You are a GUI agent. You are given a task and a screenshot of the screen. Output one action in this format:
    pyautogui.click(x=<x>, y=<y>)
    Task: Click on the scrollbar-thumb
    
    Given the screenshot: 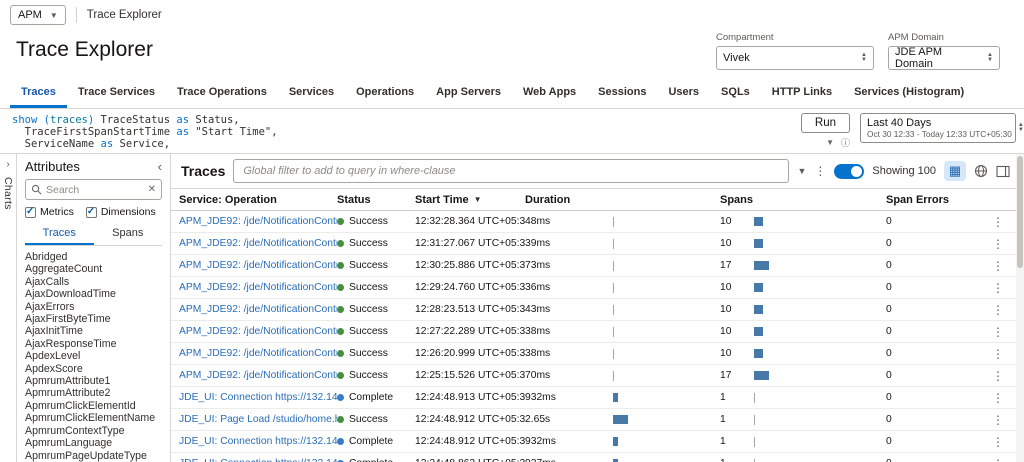 What is the action you would take?
    pyautogui.click(x=1020, y=212)
    